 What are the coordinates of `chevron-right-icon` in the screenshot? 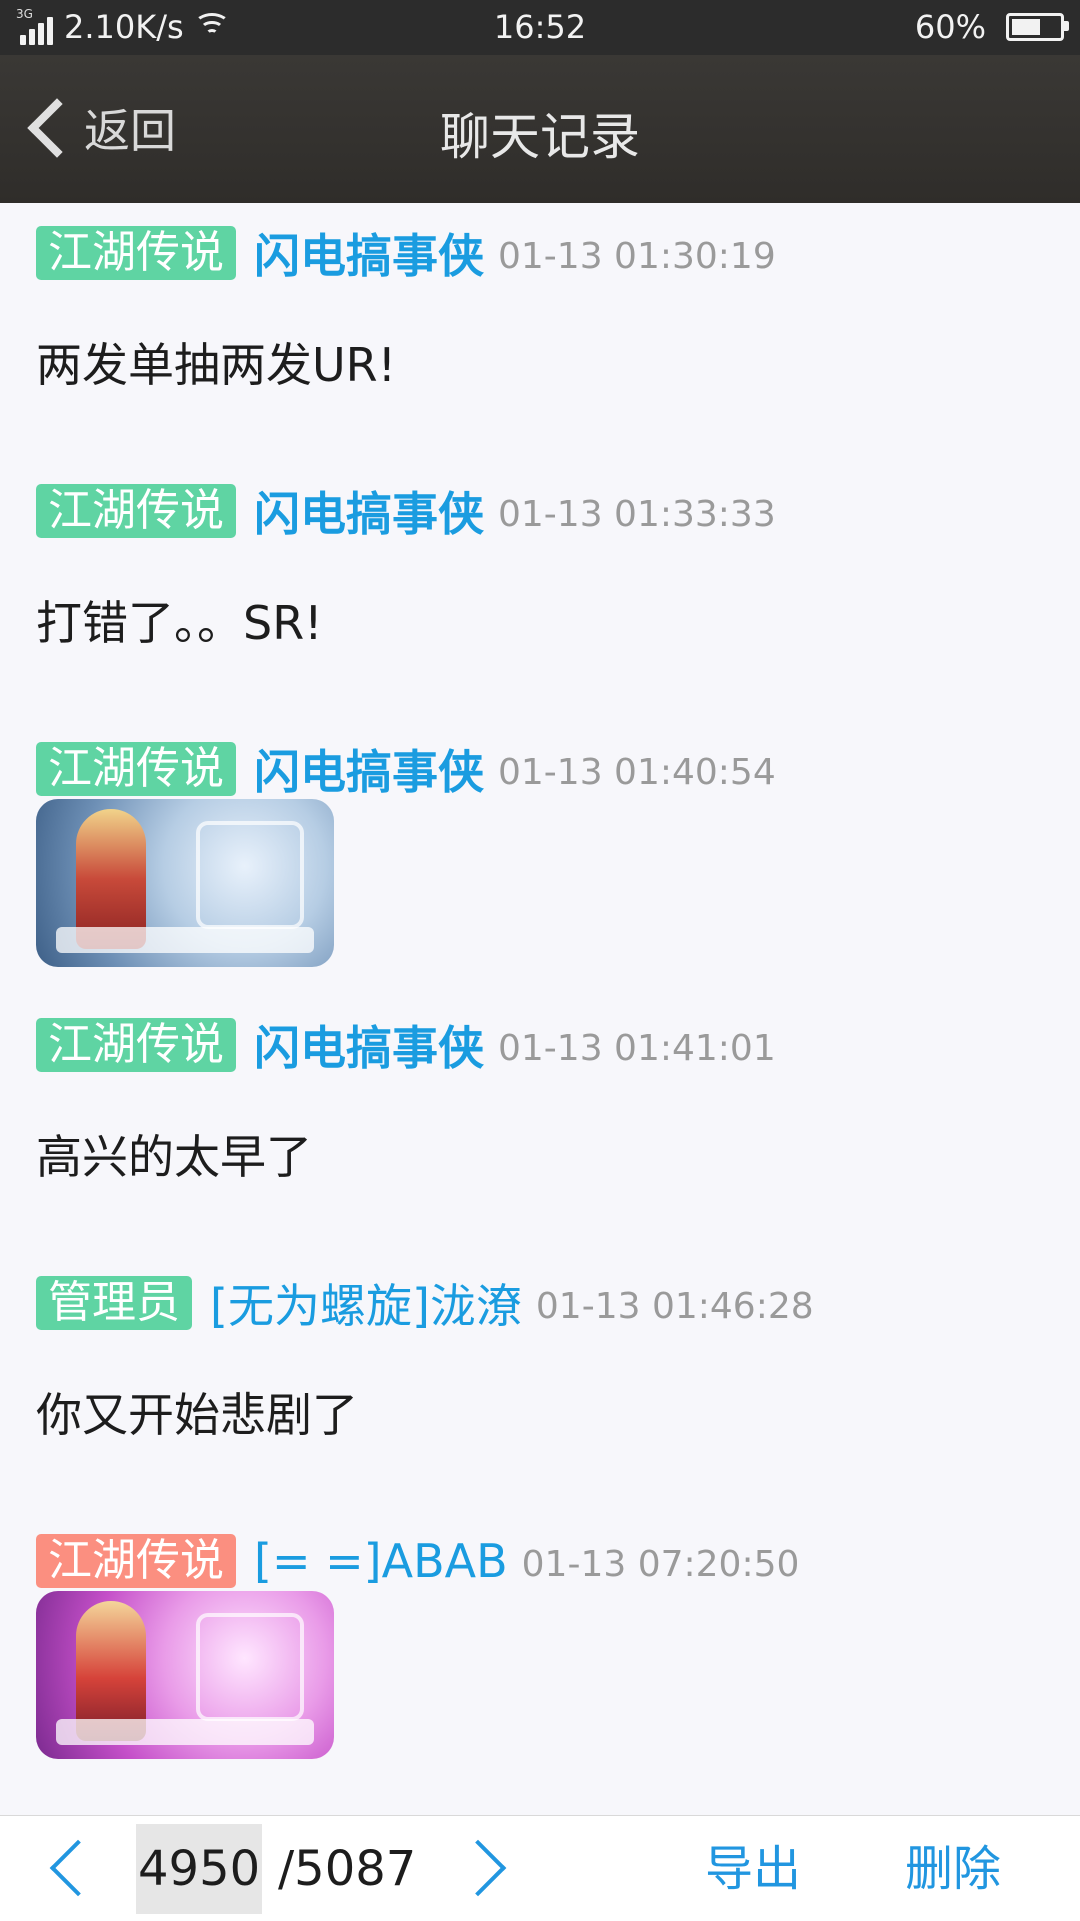 It's located at (478, 1868).